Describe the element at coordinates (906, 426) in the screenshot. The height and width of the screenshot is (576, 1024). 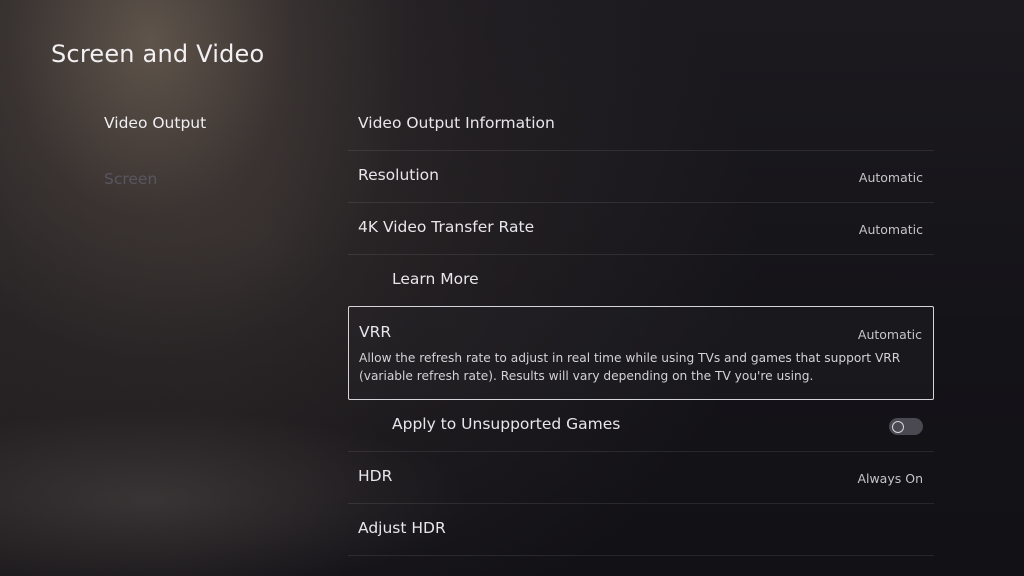
I see `toggle-switch` at that location.